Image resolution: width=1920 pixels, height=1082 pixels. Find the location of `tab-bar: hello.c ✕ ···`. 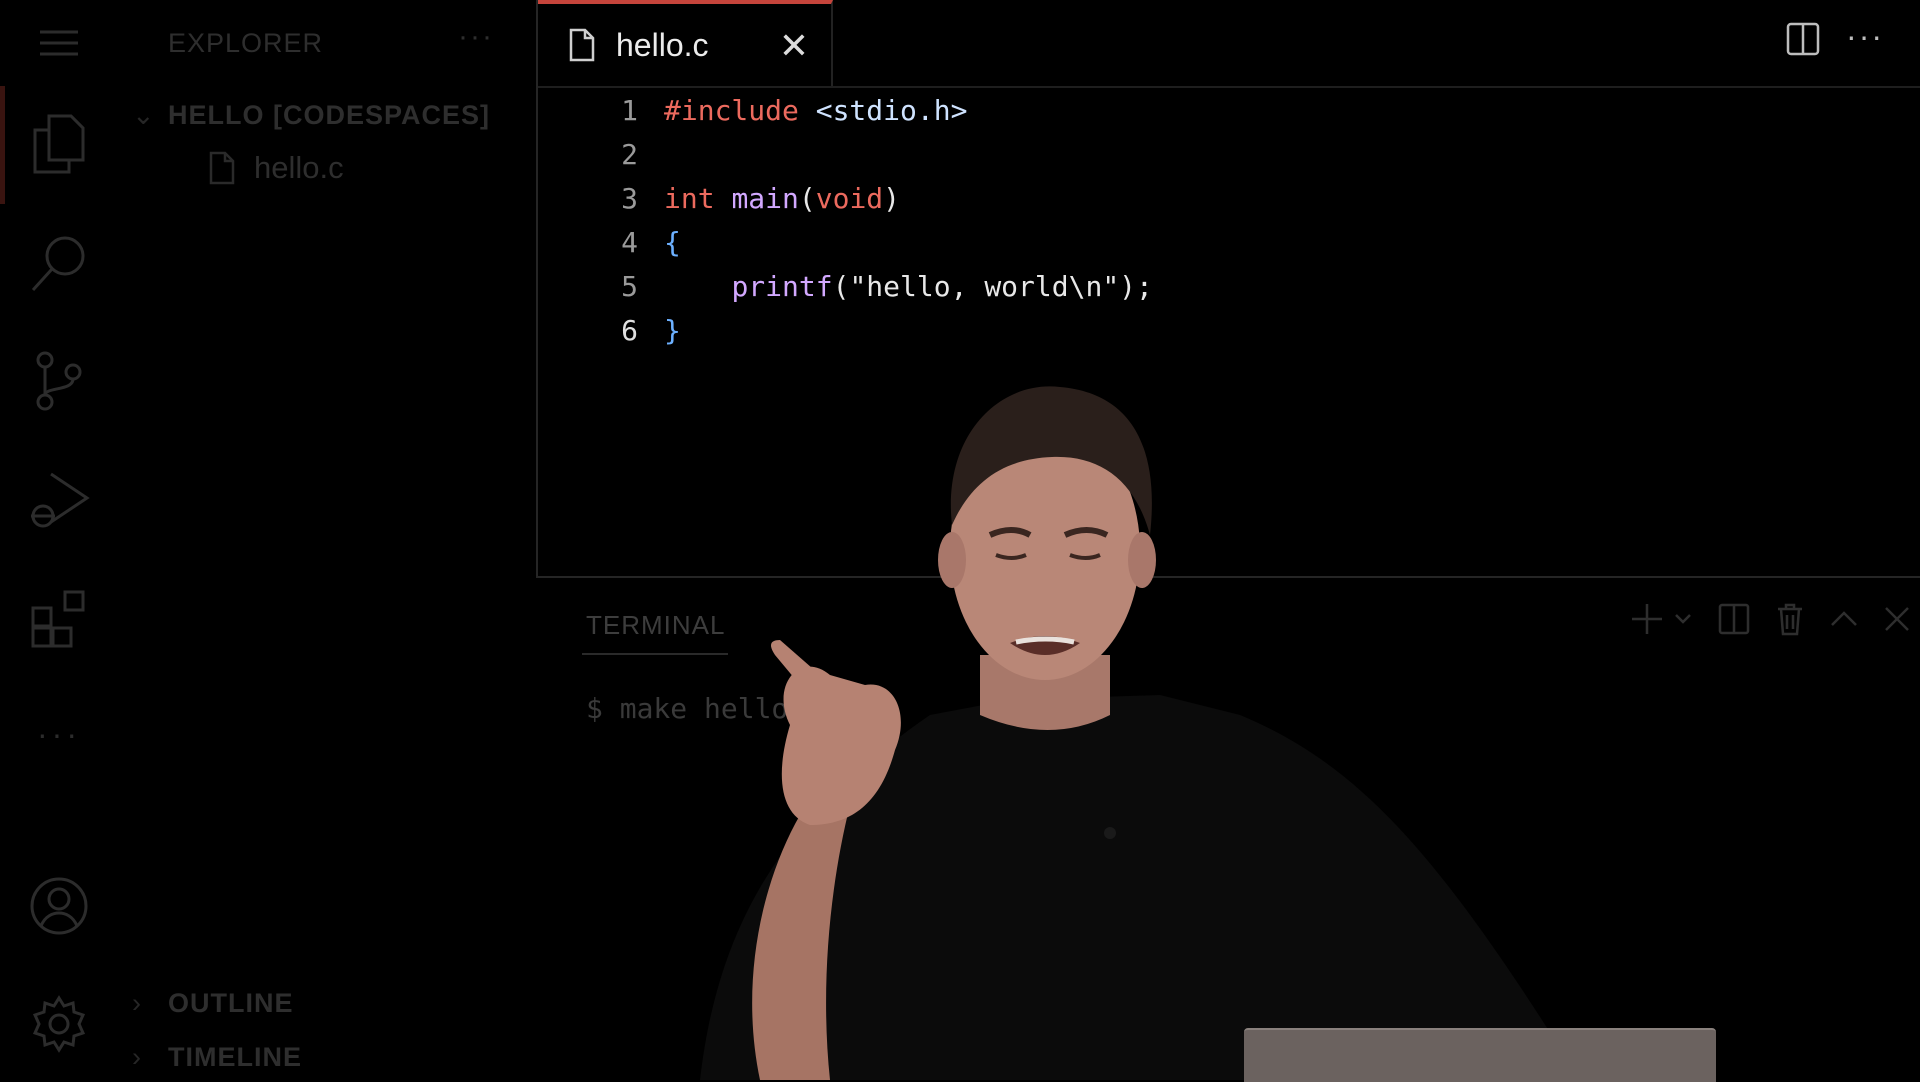

tab-bar: hello.c ✕ ··· is located at coordinates (1229, 44).